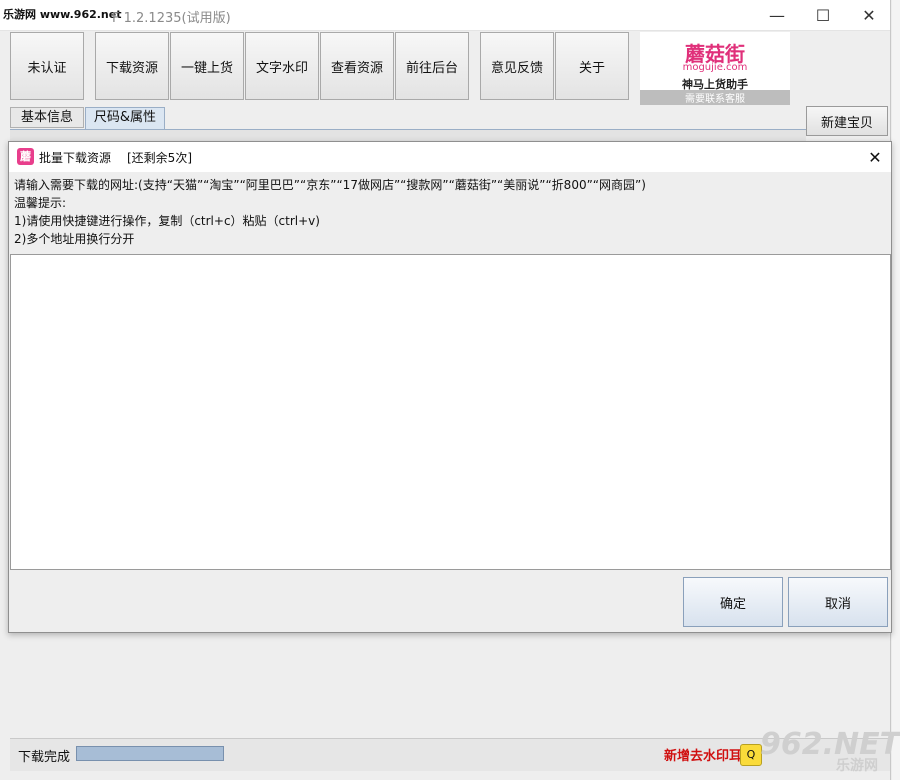  I want to click on banner-url: mogujie.com, so click(715, 67).